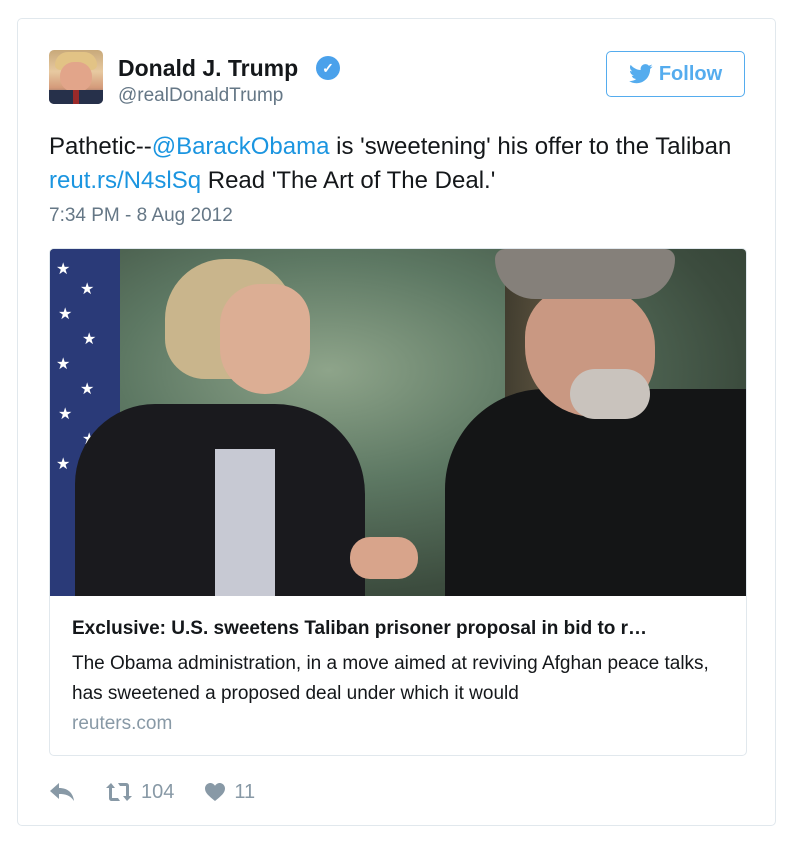 Image resolution: width=799 pixels, height=848 pixels. Describe the element at coordinates (610, 394) in the screenshot. I see `man-beard-shape` at that location.